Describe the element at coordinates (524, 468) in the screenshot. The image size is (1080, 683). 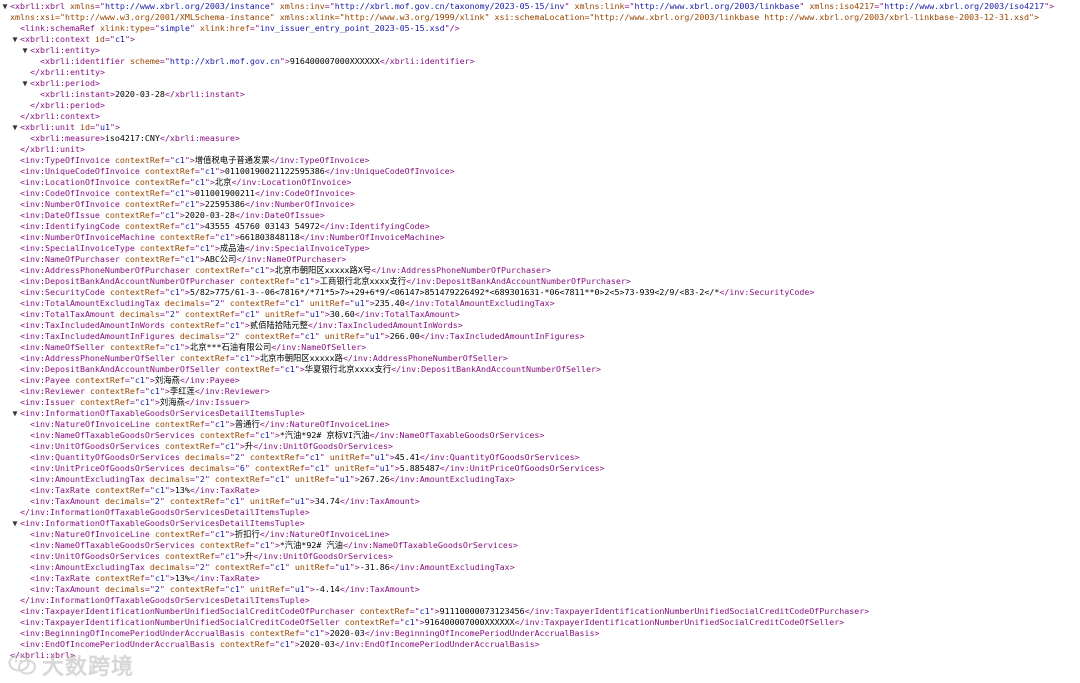
I see `tag-name: inv:UnitPriceOfGoodsOrServices` at that location.